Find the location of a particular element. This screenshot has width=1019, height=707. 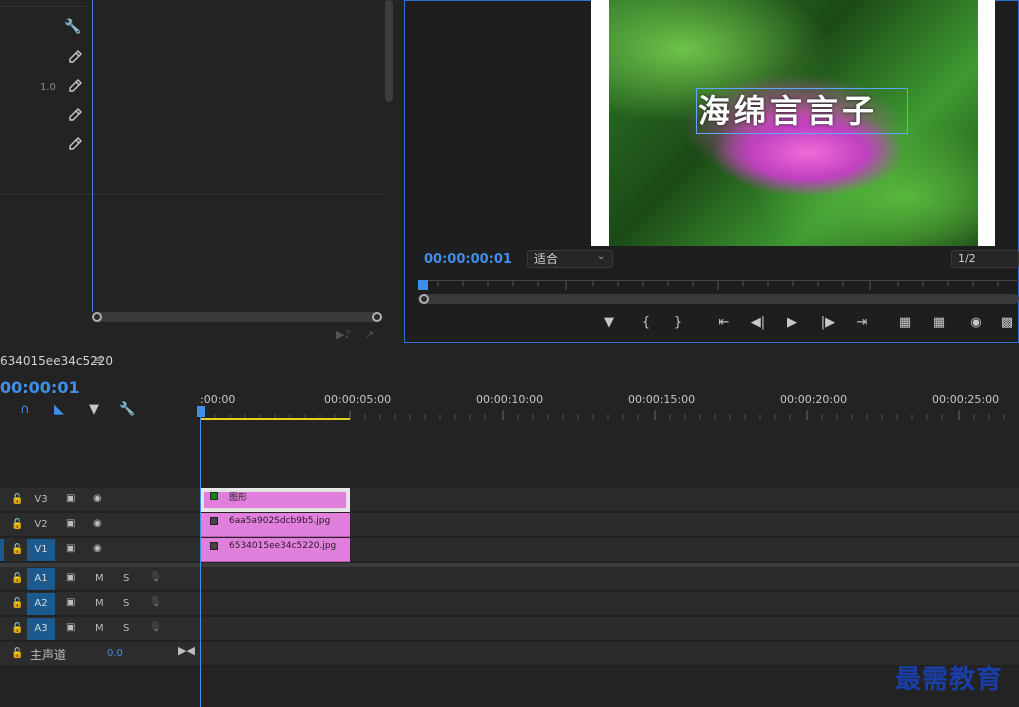

title-text: 海绵言言子 is located at coordinates (803, 111).